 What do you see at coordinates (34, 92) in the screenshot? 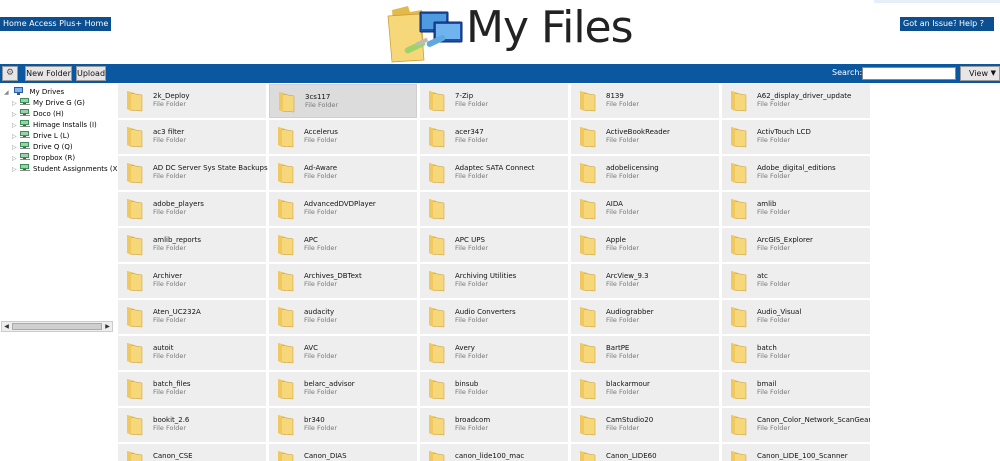
I see `tree-root-my-drives: ◢ My Drives` at bounding box center [34, 92].